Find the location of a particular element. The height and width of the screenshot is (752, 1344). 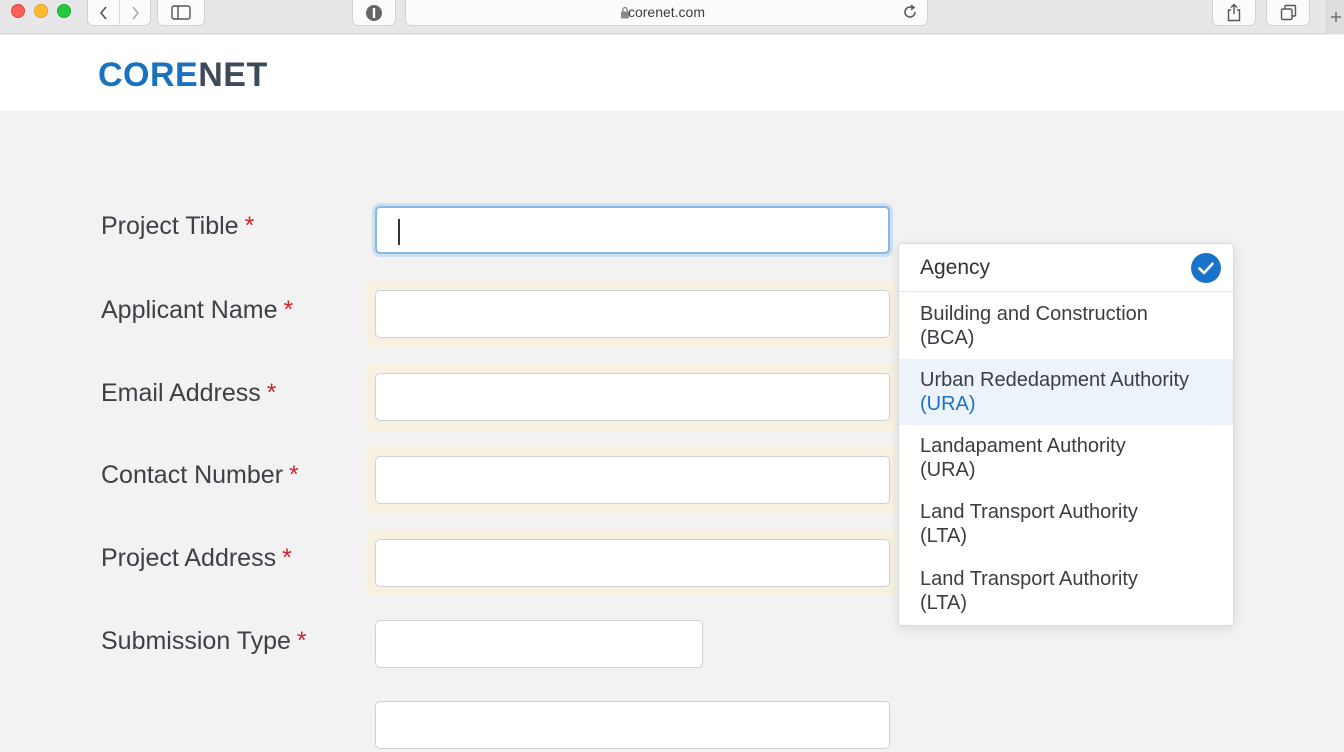

plus-icon is located at coordinates (1335, 17).